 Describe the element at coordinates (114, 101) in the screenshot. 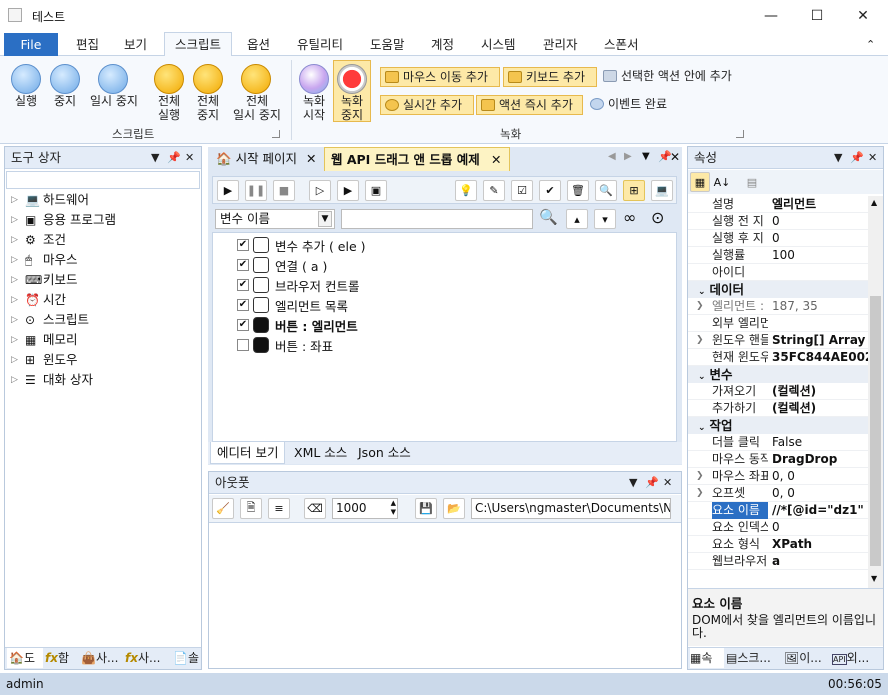

I see `pause-label: 일시 중지` at that location.